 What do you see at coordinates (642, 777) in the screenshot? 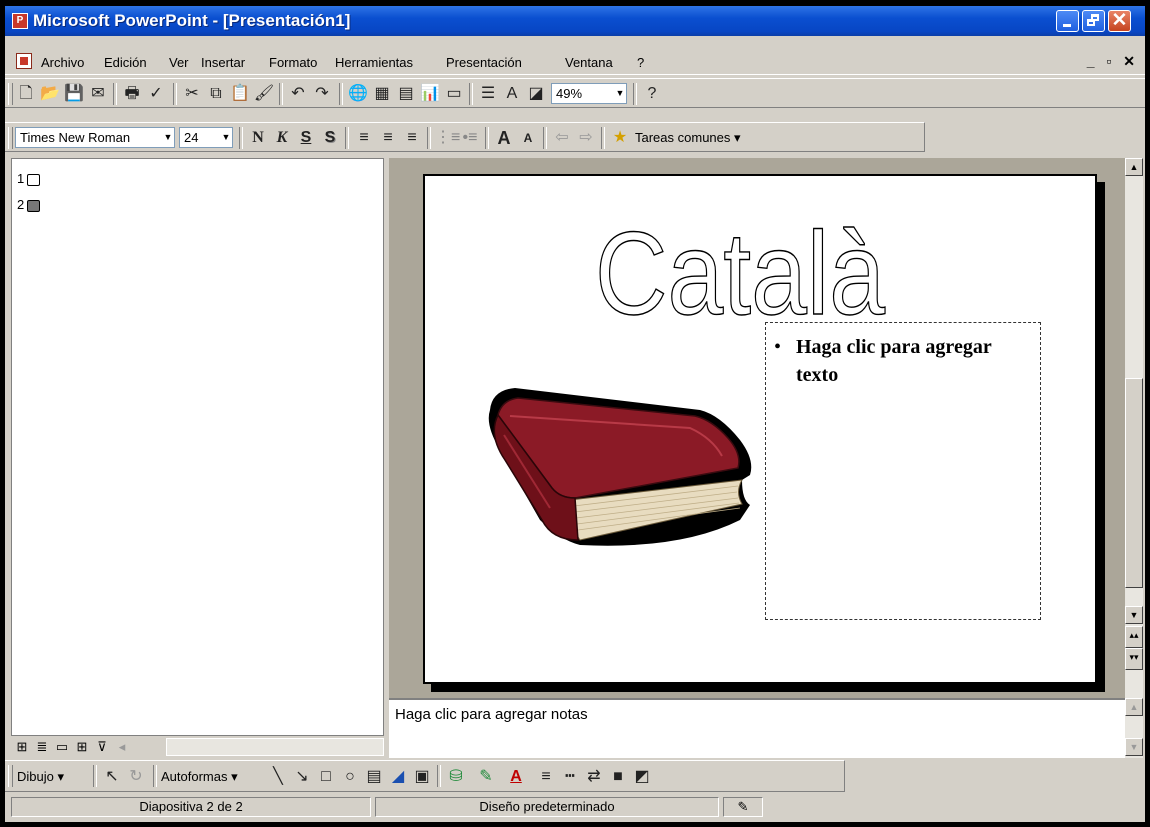
I see `3d-icon: ◩` at bounding box center [642, 777].